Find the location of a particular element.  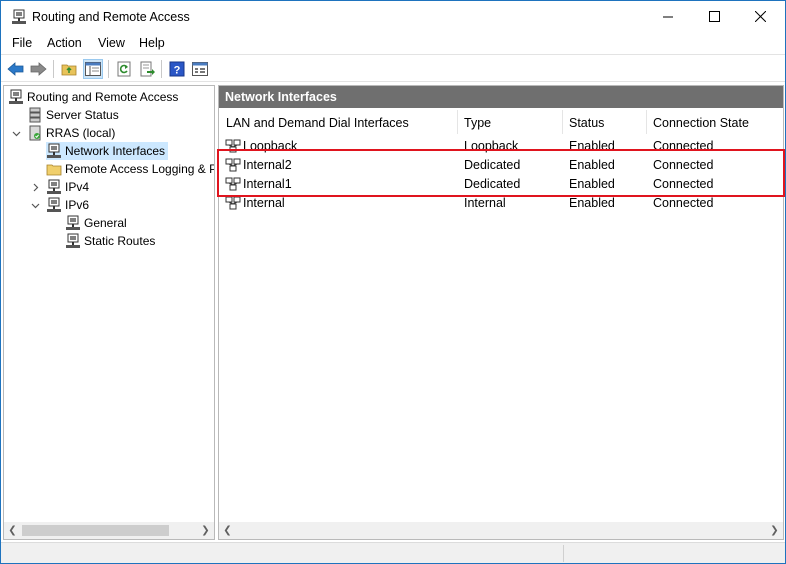

show-hide-tree-icon is located at coordinates (93, 69).